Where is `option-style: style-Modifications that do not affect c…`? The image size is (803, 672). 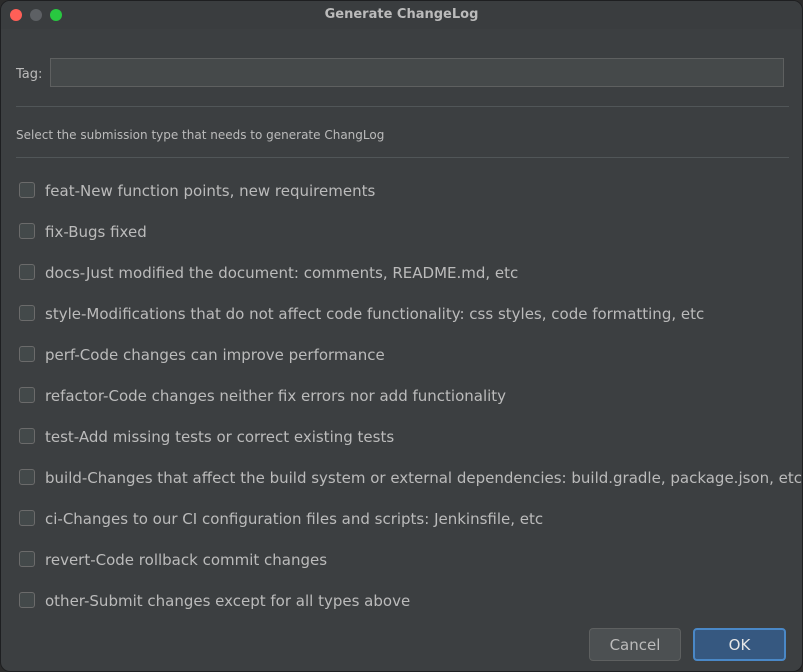
option-style: style-Modifications that do not affect c… is located at coordinates (409, 324).